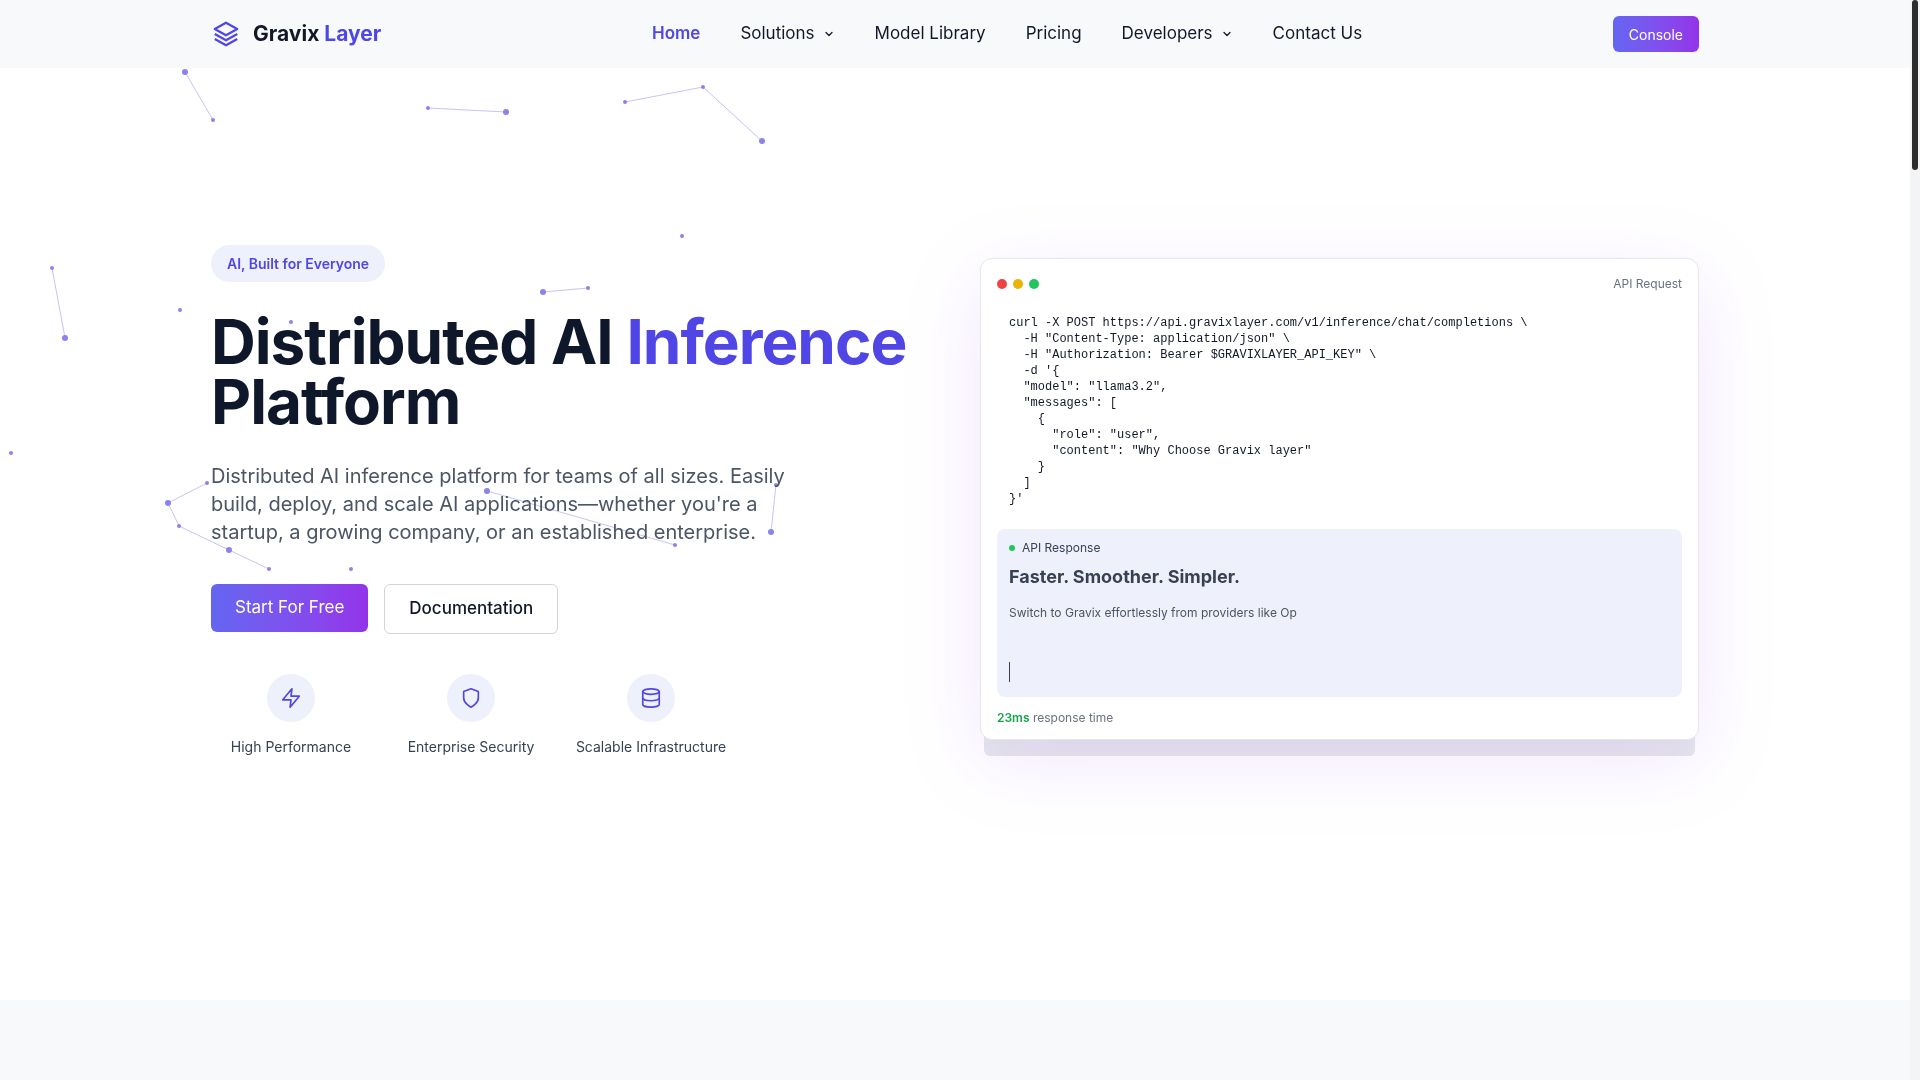 The image size is (1920, 1080). I want to click on lightning-icon, so click(291, 698).